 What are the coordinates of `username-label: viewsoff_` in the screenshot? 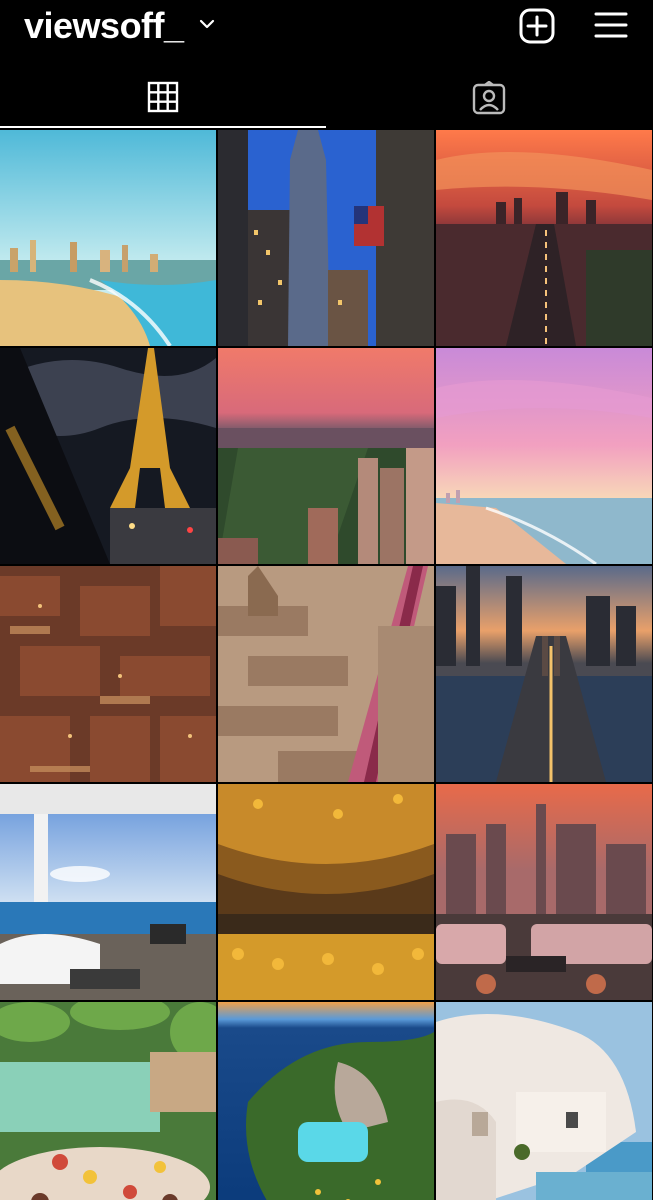 It's located at (104, 26).